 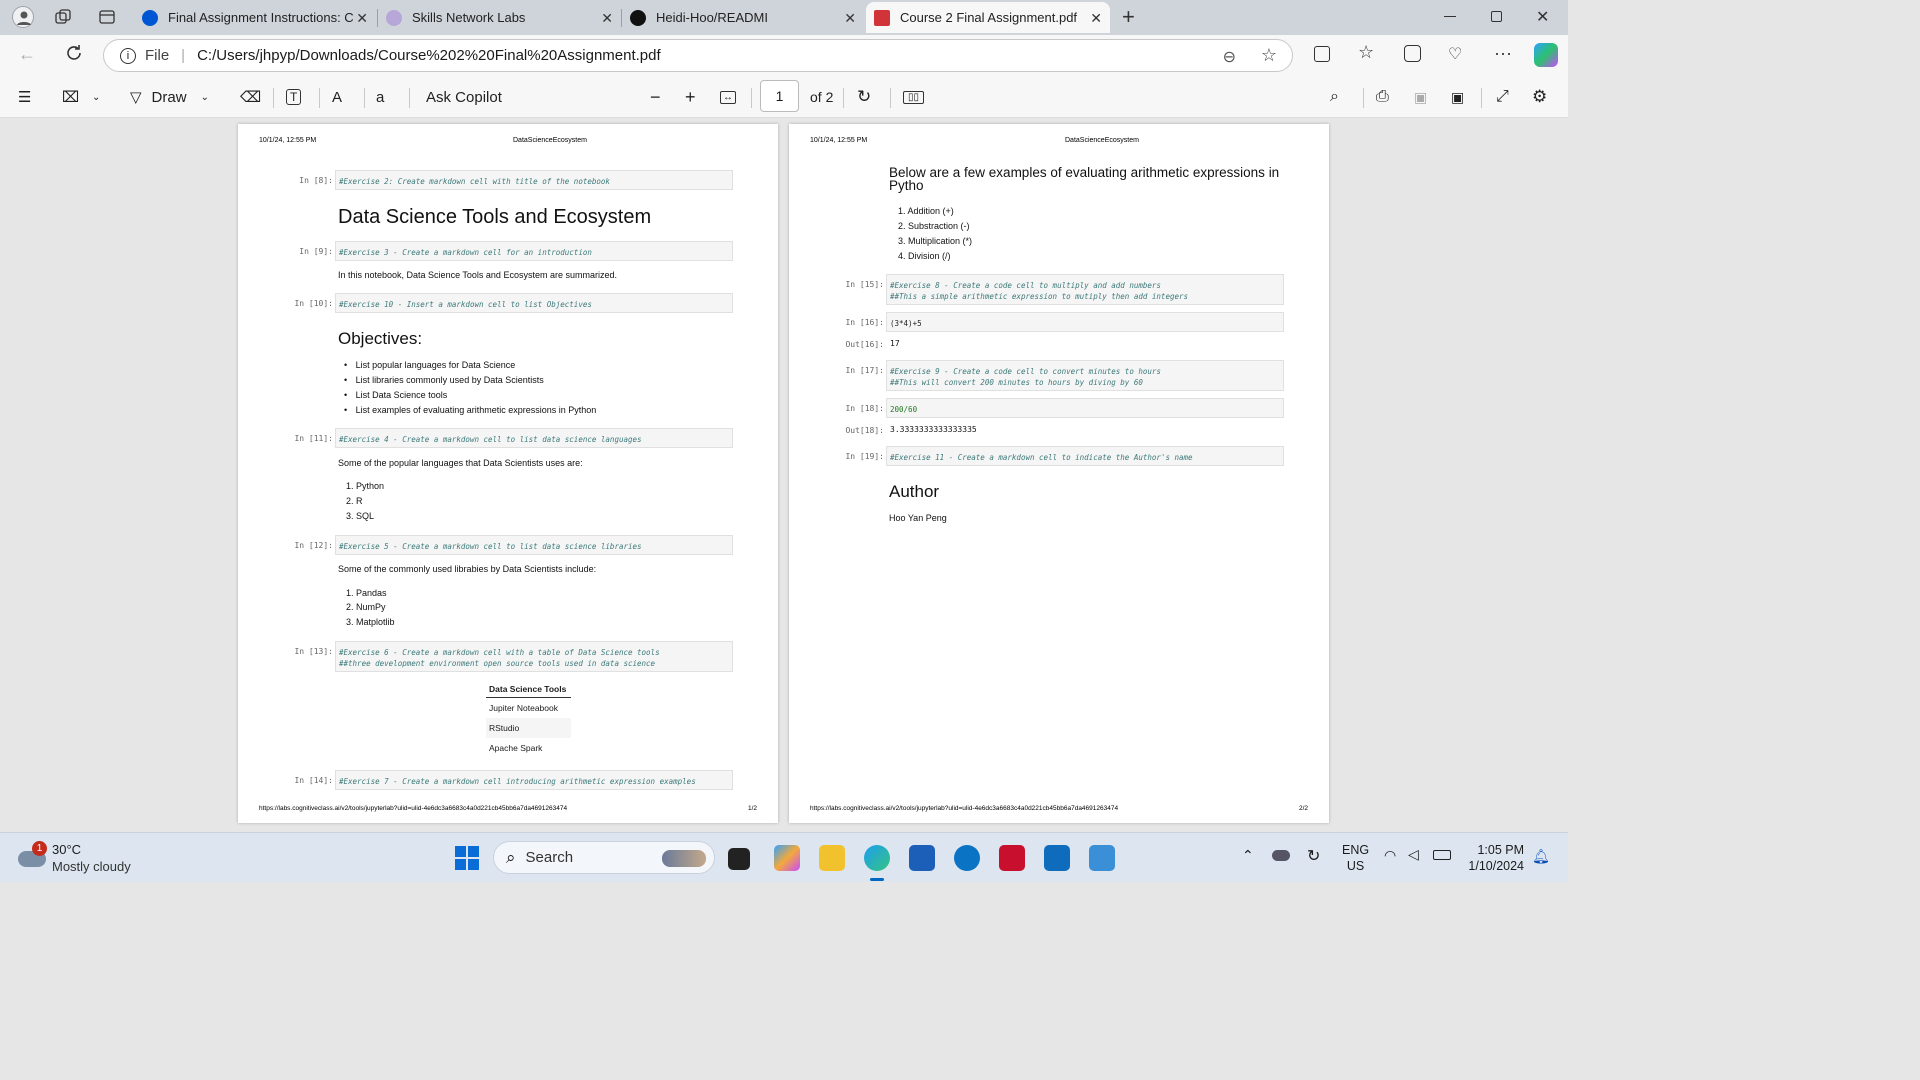 What do you see at coordinates (1322, 54) in the screenshot?
I see `split-screen-icon` at bounding box center [1322, 54].